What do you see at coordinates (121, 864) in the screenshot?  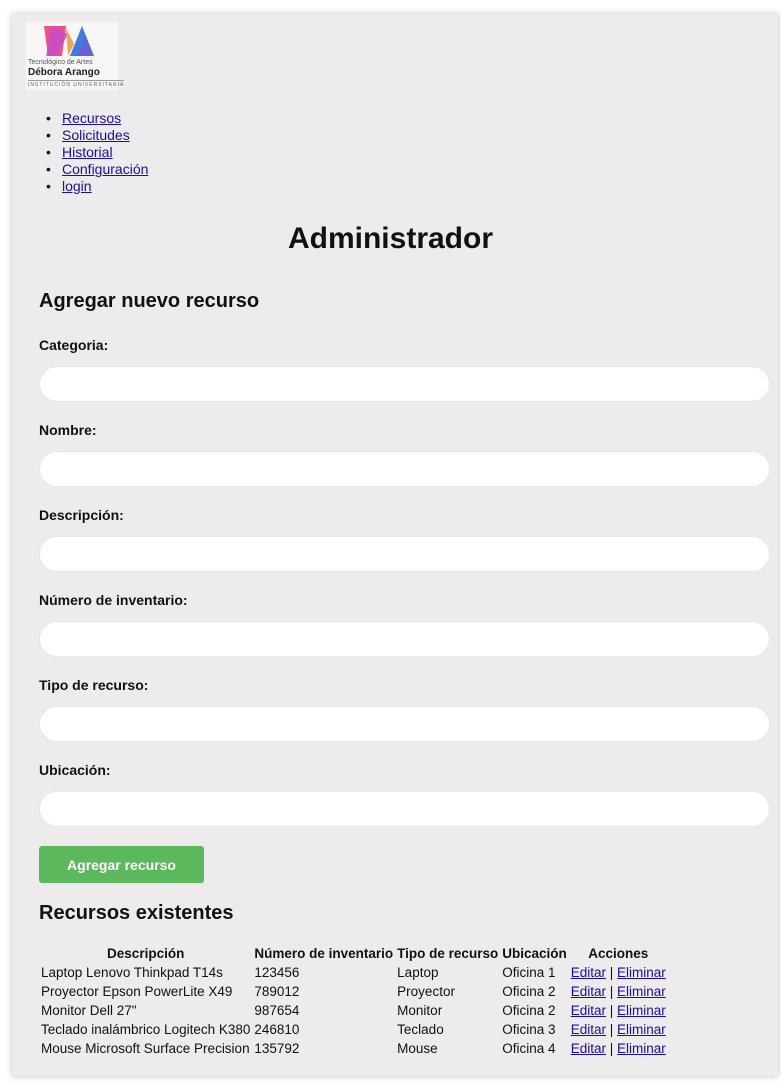 I see `add-resource-button: Agregar recurso` at bounding box center [121, 864].